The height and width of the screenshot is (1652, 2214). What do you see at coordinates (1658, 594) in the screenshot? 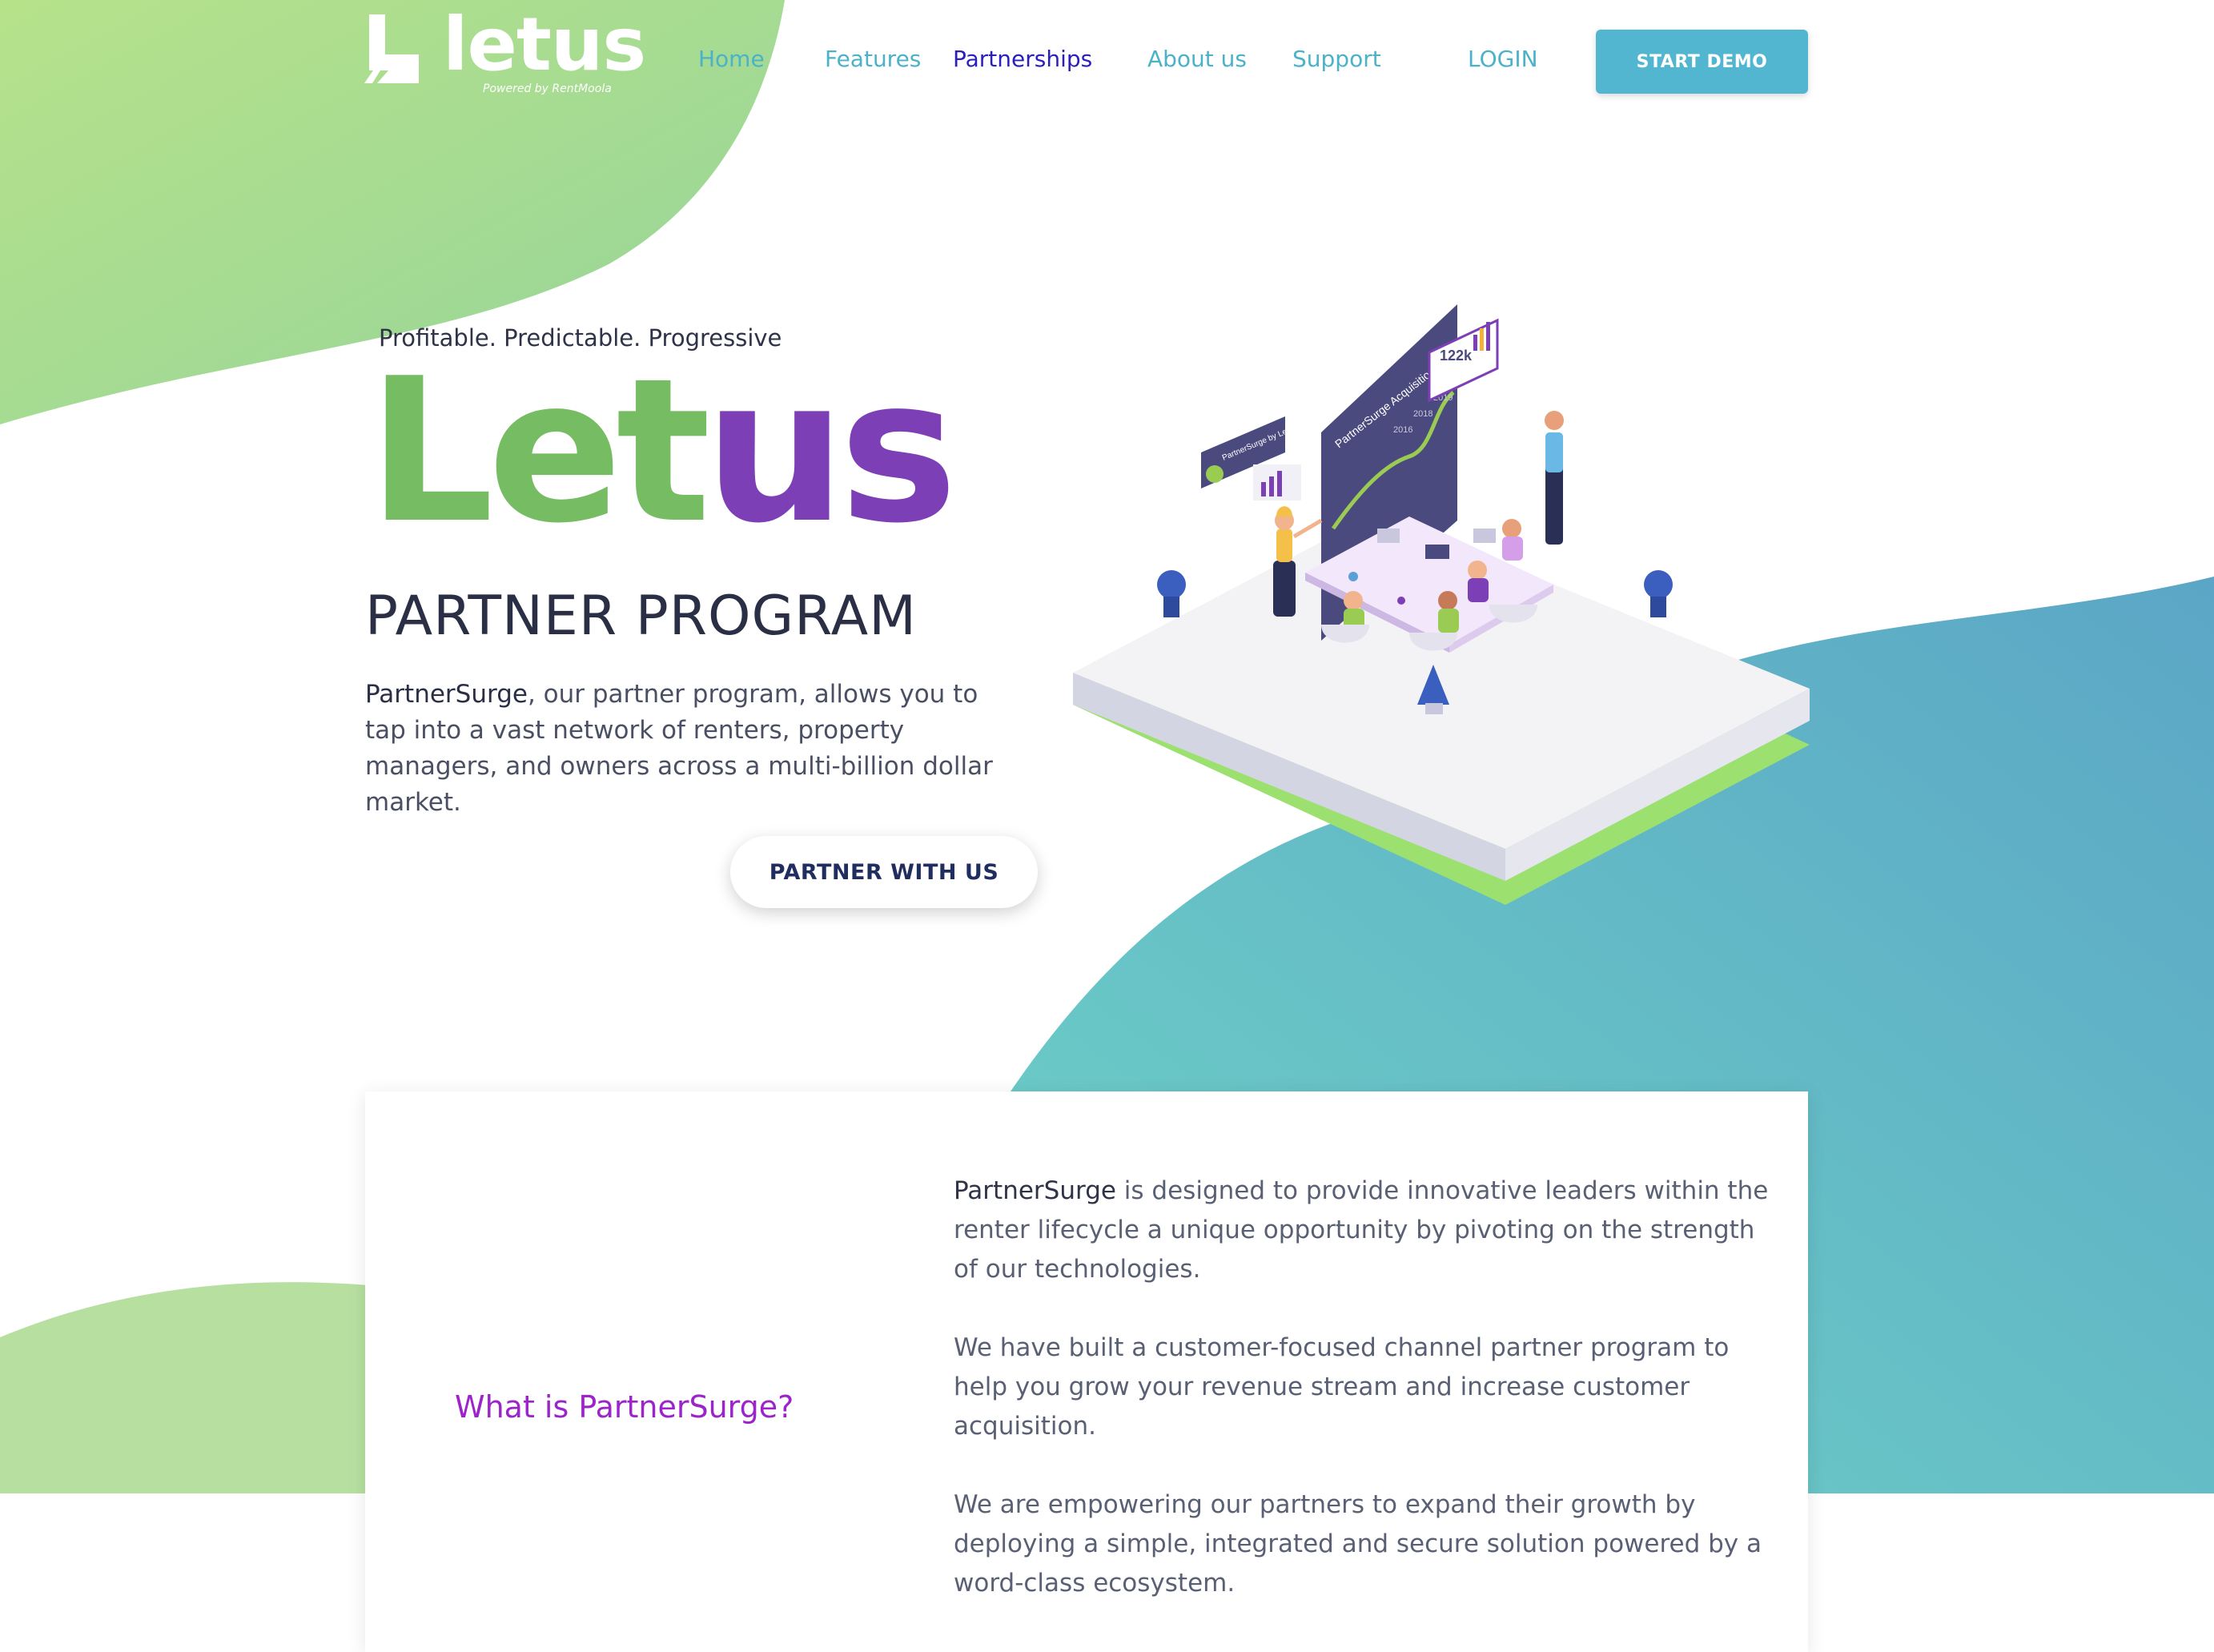
I see `plant-right` at bounding box center [1658, 594].